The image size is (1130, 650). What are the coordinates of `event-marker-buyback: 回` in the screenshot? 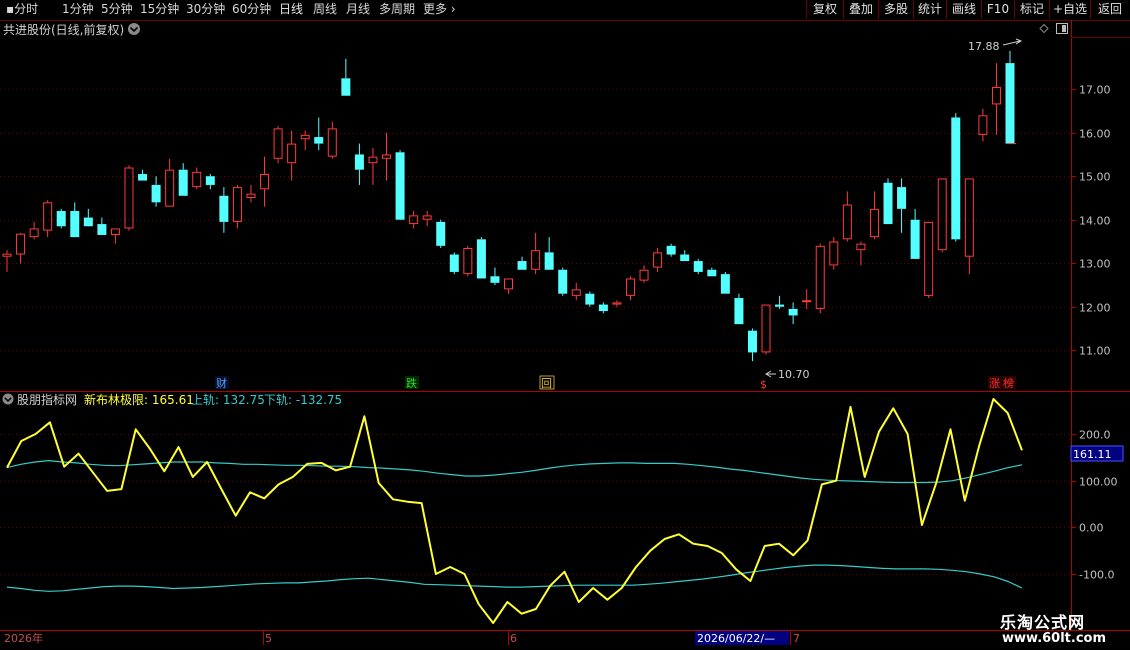 It's located at (547, 382).